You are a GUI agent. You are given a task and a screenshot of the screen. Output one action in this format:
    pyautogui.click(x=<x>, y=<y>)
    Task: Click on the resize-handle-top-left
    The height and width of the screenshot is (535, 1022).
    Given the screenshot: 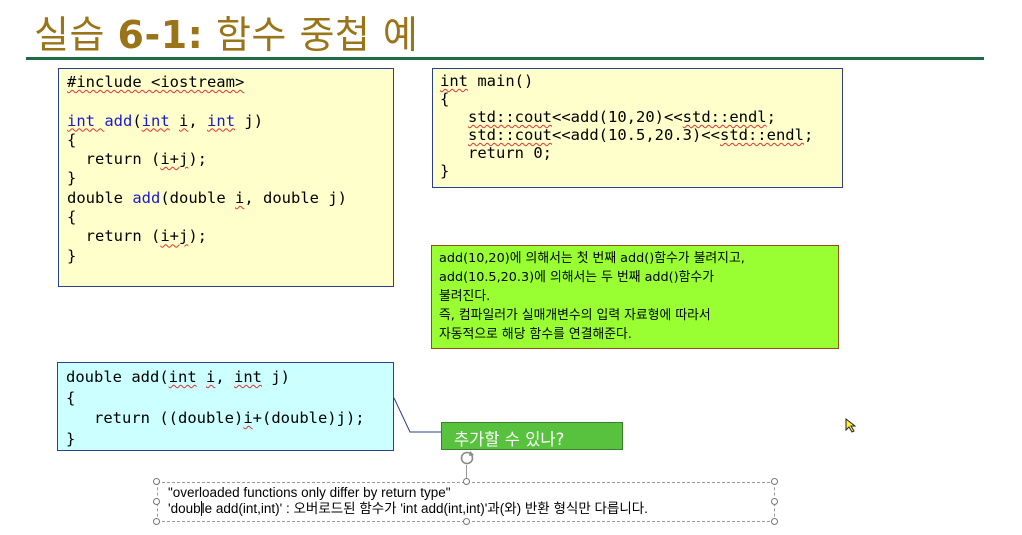 What is the action you would take?
    pyautogui.click(x=156, y=481)
    